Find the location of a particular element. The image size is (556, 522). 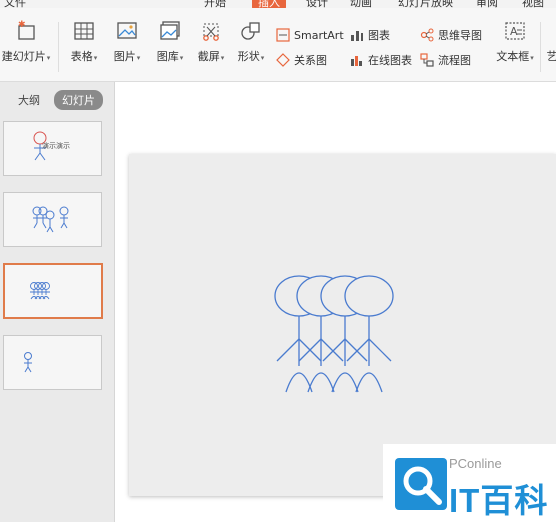

chart-label: 图表 is located at coordinates (379, 35).